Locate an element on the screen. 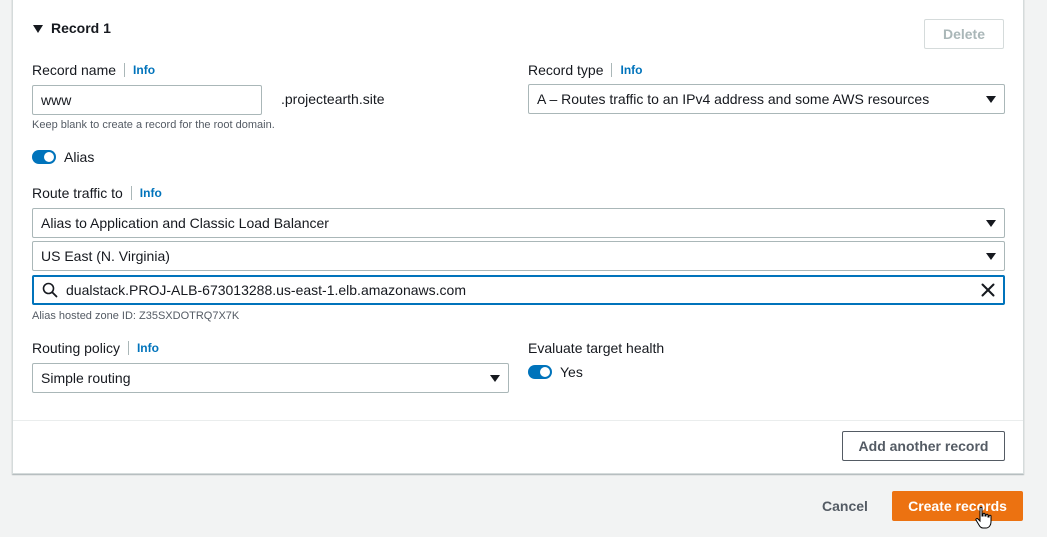 The width and height of the screenshot is (1047, 537). alias-toggle is located at coordinates (44, 157).